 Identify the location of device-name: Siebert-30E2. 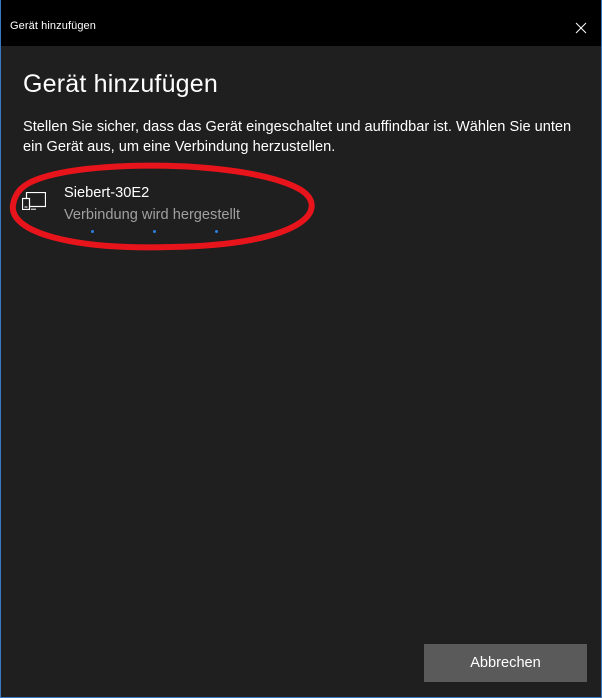
(107, 193).